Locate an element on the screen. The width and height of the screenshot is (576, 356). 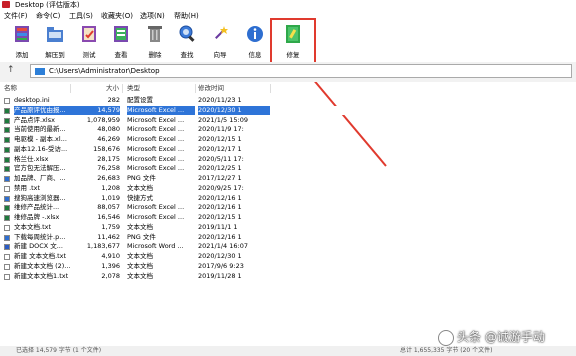
file-size: 1,183,677 is located at coordinates (103, 246).